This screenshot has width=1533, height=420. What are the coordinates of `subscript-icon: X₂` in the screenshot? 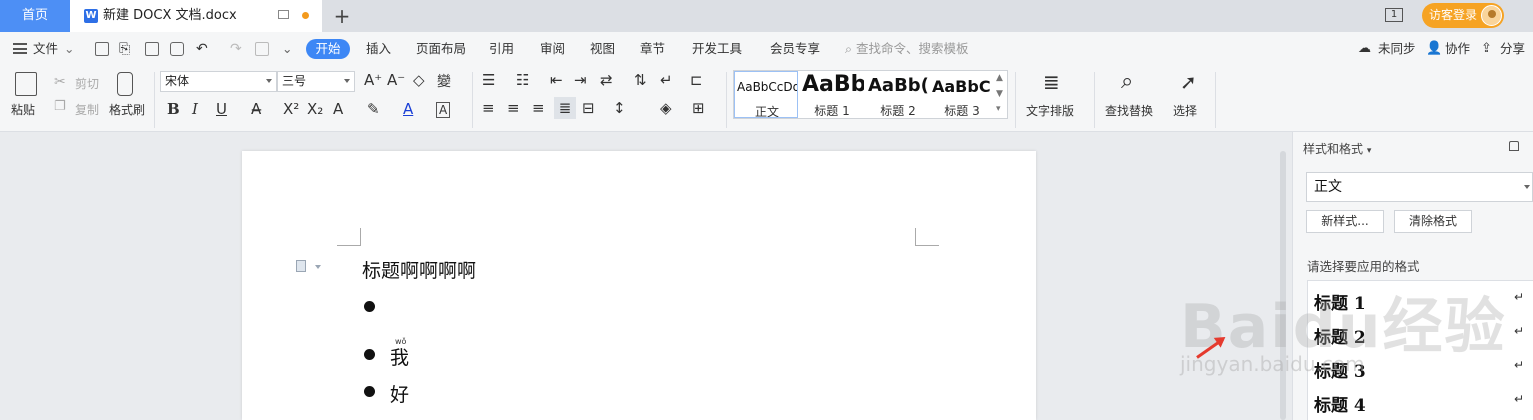 It's located at (315, 109).